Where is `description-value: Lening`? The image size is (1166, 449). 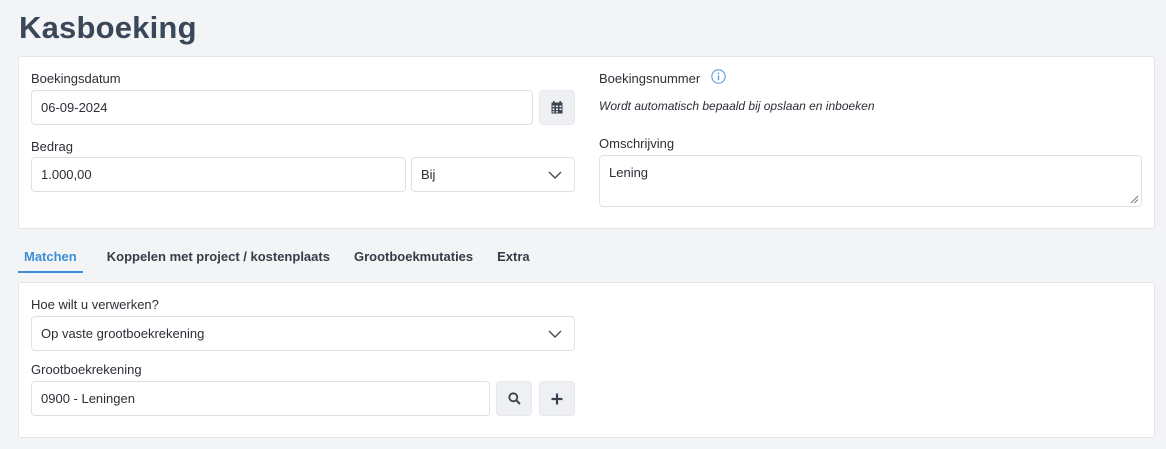
description-value: Lening is located at coordinates (629, 172).